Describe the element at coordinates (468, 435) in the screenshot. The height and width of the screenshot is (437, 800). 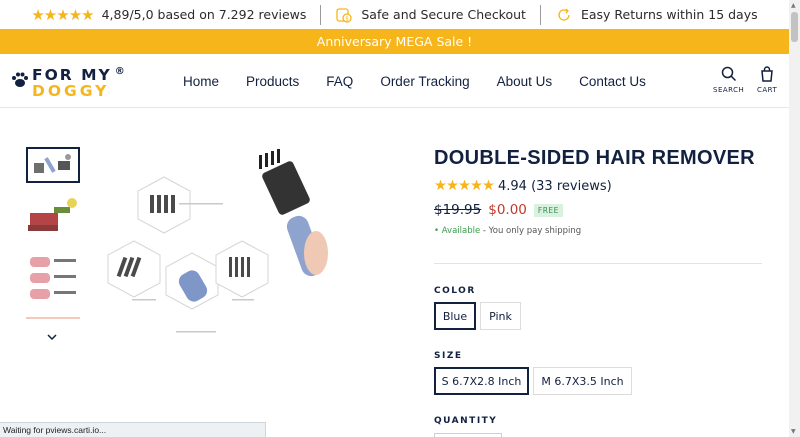
I see `quantity-stepper` at that location.